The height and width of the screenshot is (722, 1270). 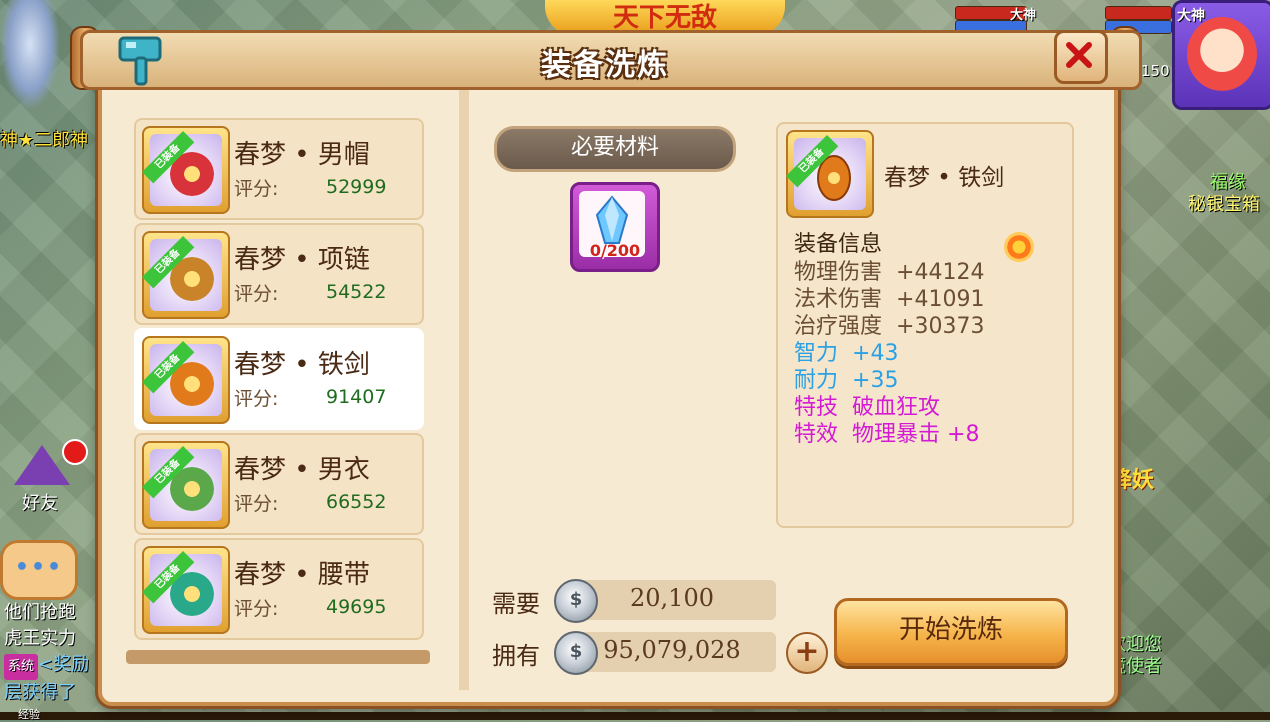 I want to click on stat-label: 智力, so click(x=816, y=353).